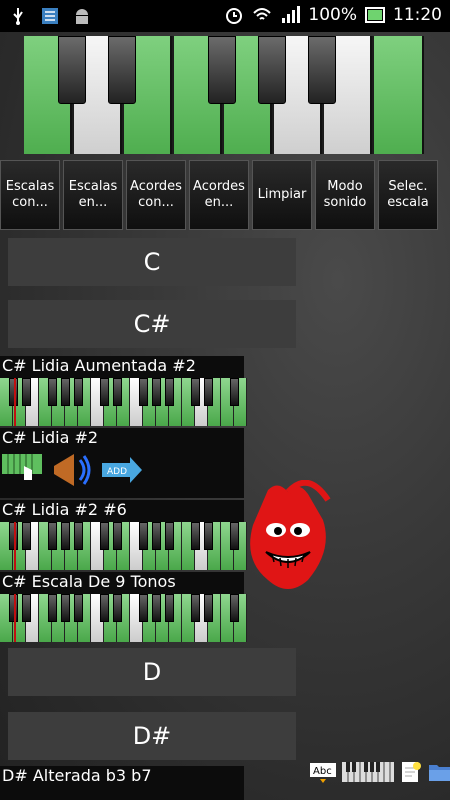 The height and width of the screenshot is (800, 450). What do you see at coordinates (18, 16) in the screenshot?
I see `usb-icon` at bounding box center [18, 16].